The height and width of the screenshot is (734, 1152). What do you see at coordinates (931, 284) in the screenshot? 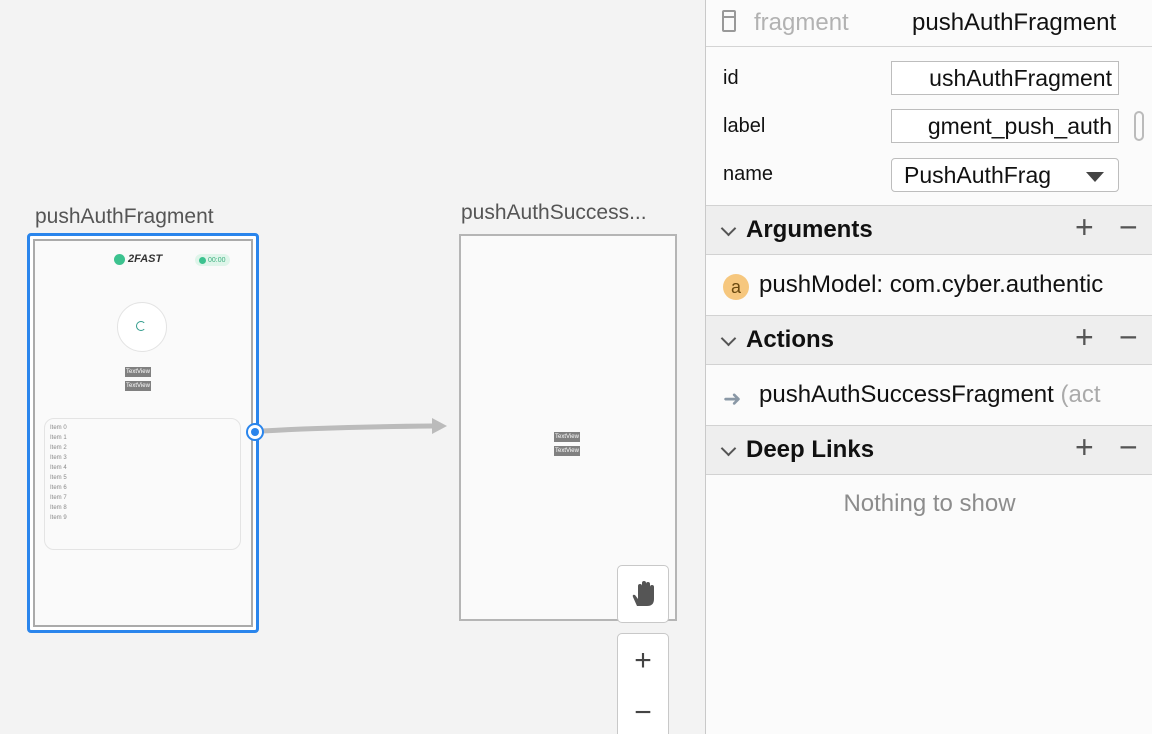
I see `argument-text: pushModel: com.cyber.authentic` at bounding box center [931, 284].